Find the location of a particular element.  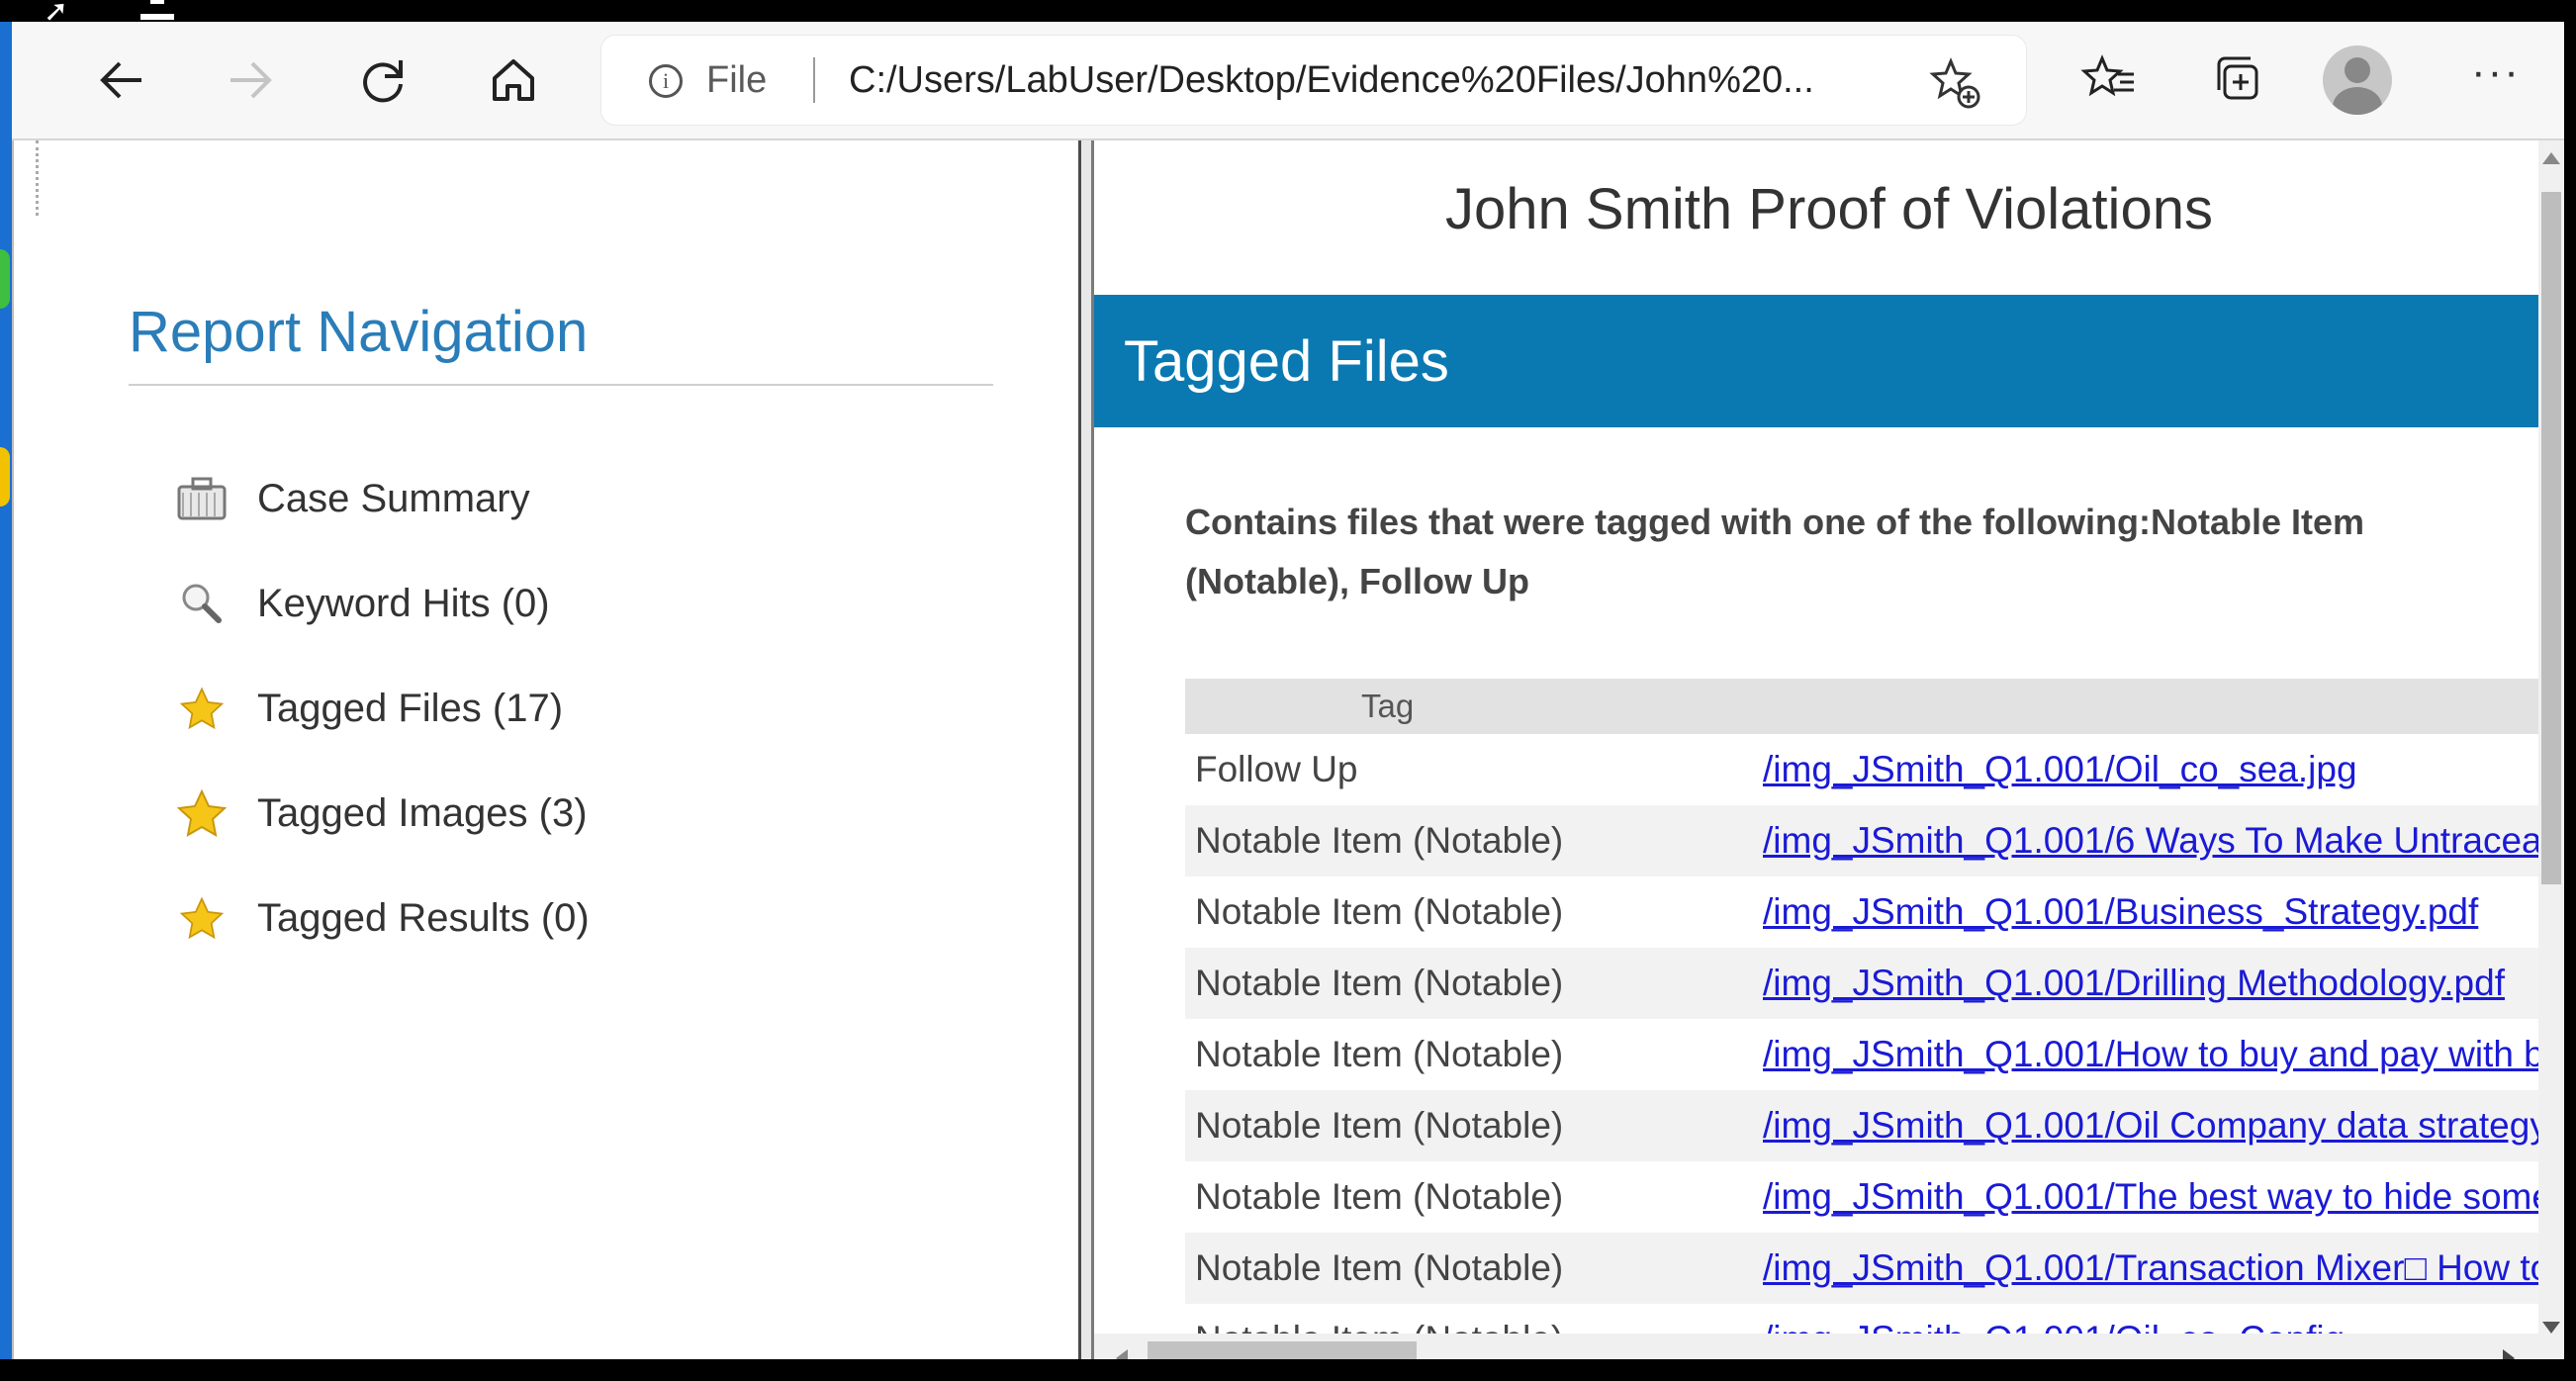

forward-button is located at coordinates (250, 80).